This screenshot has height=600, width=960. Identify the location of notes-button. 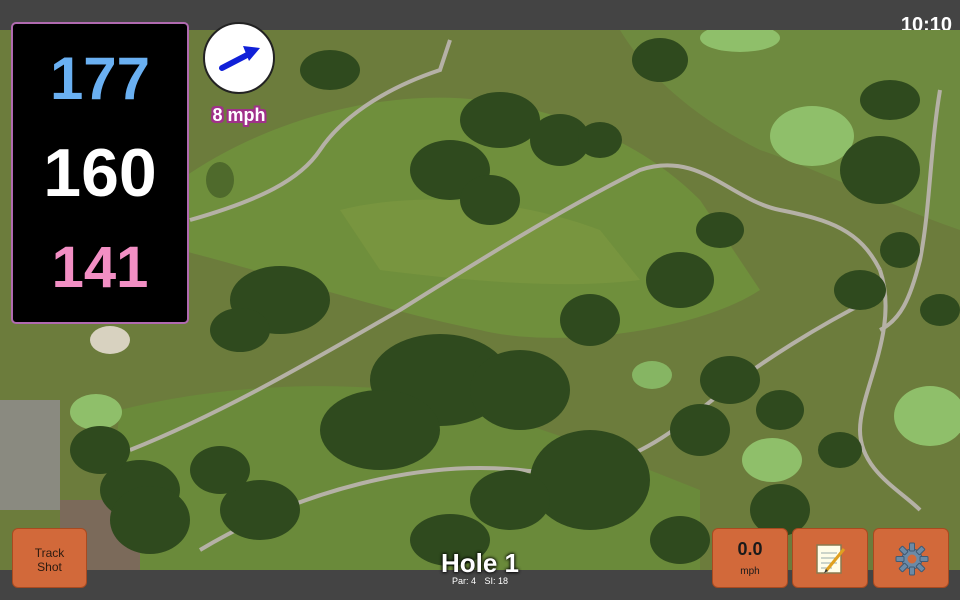
(830, 558).